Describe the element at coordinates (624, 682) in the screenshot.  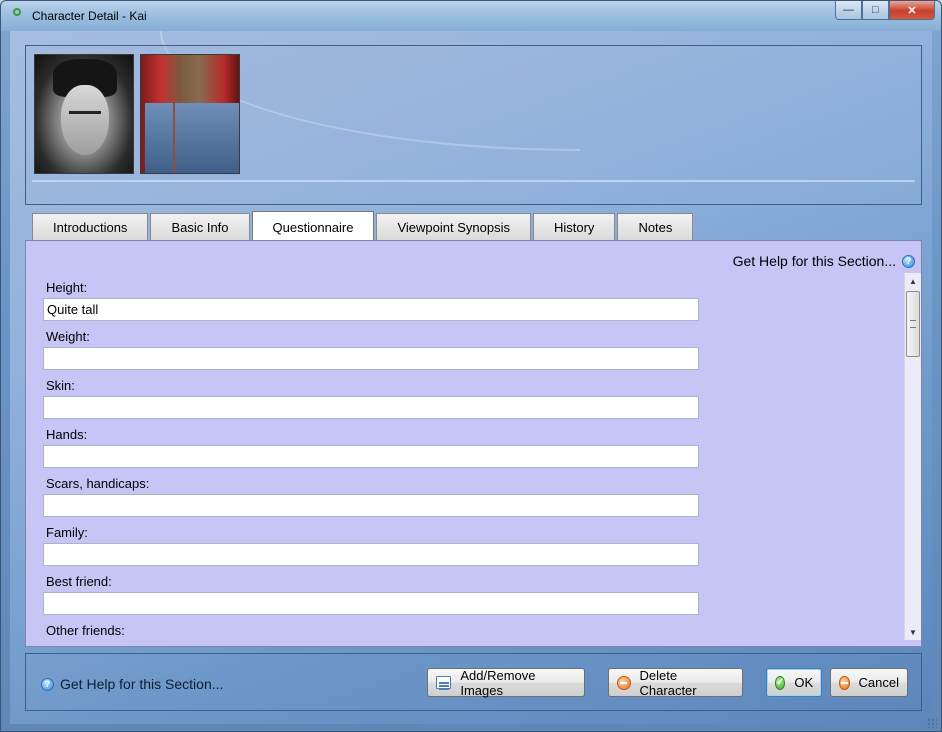
I see `delete-icon` at that location.